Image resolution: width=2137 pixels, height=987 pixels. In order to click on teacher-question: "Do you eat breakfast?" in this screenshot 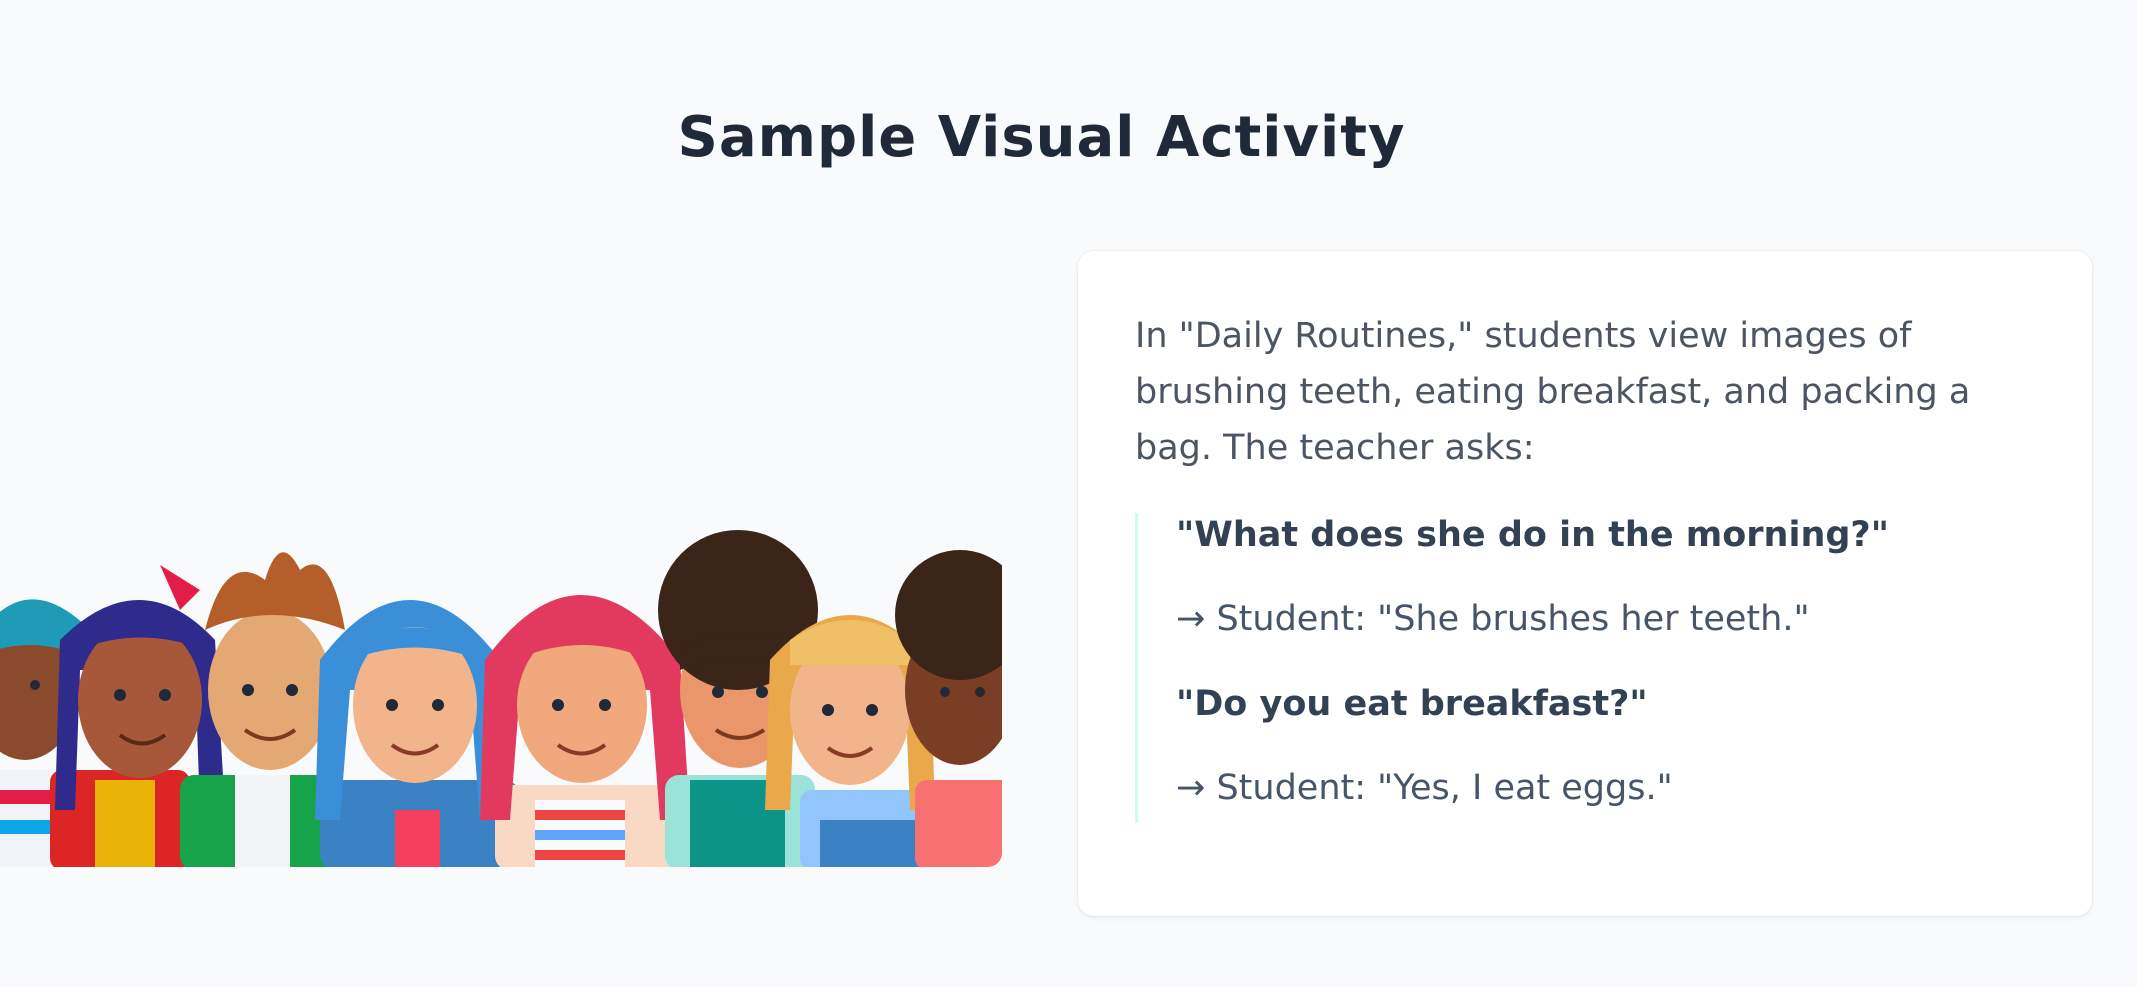, I will do `click(1412, 704)`.